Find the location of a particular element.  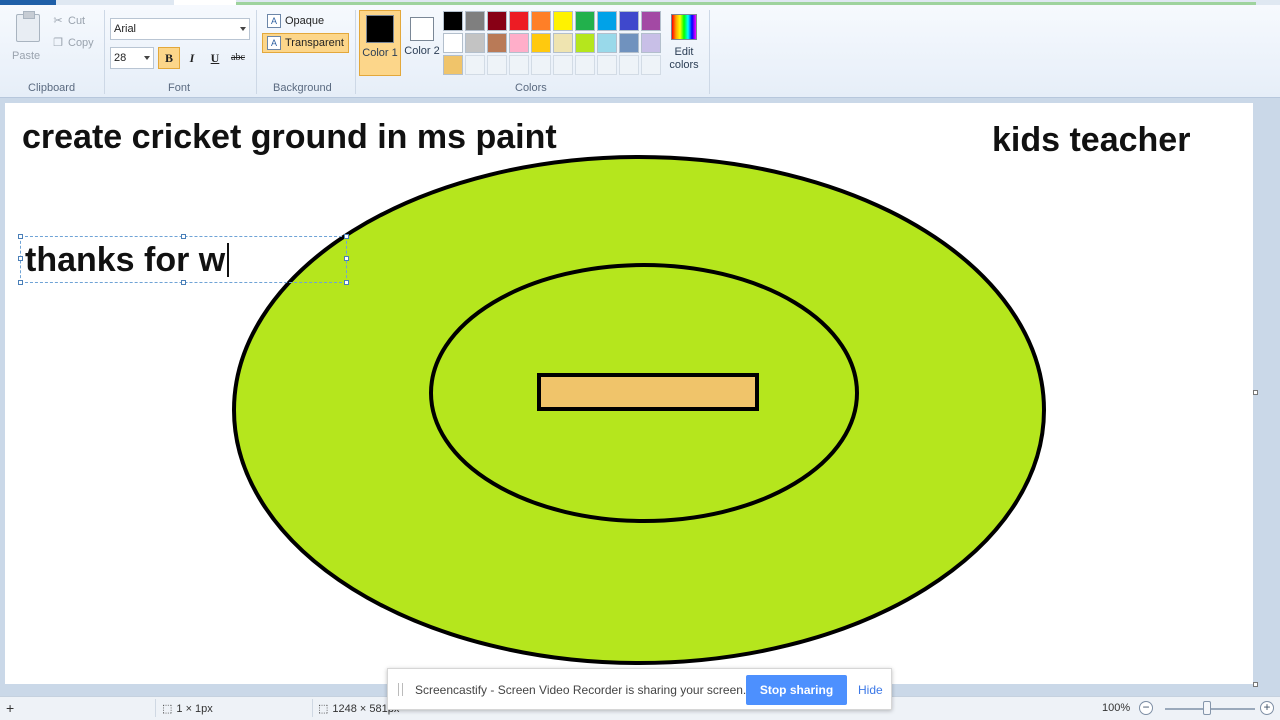

colors-group-label: Colors is located at coordinates (531, 88).